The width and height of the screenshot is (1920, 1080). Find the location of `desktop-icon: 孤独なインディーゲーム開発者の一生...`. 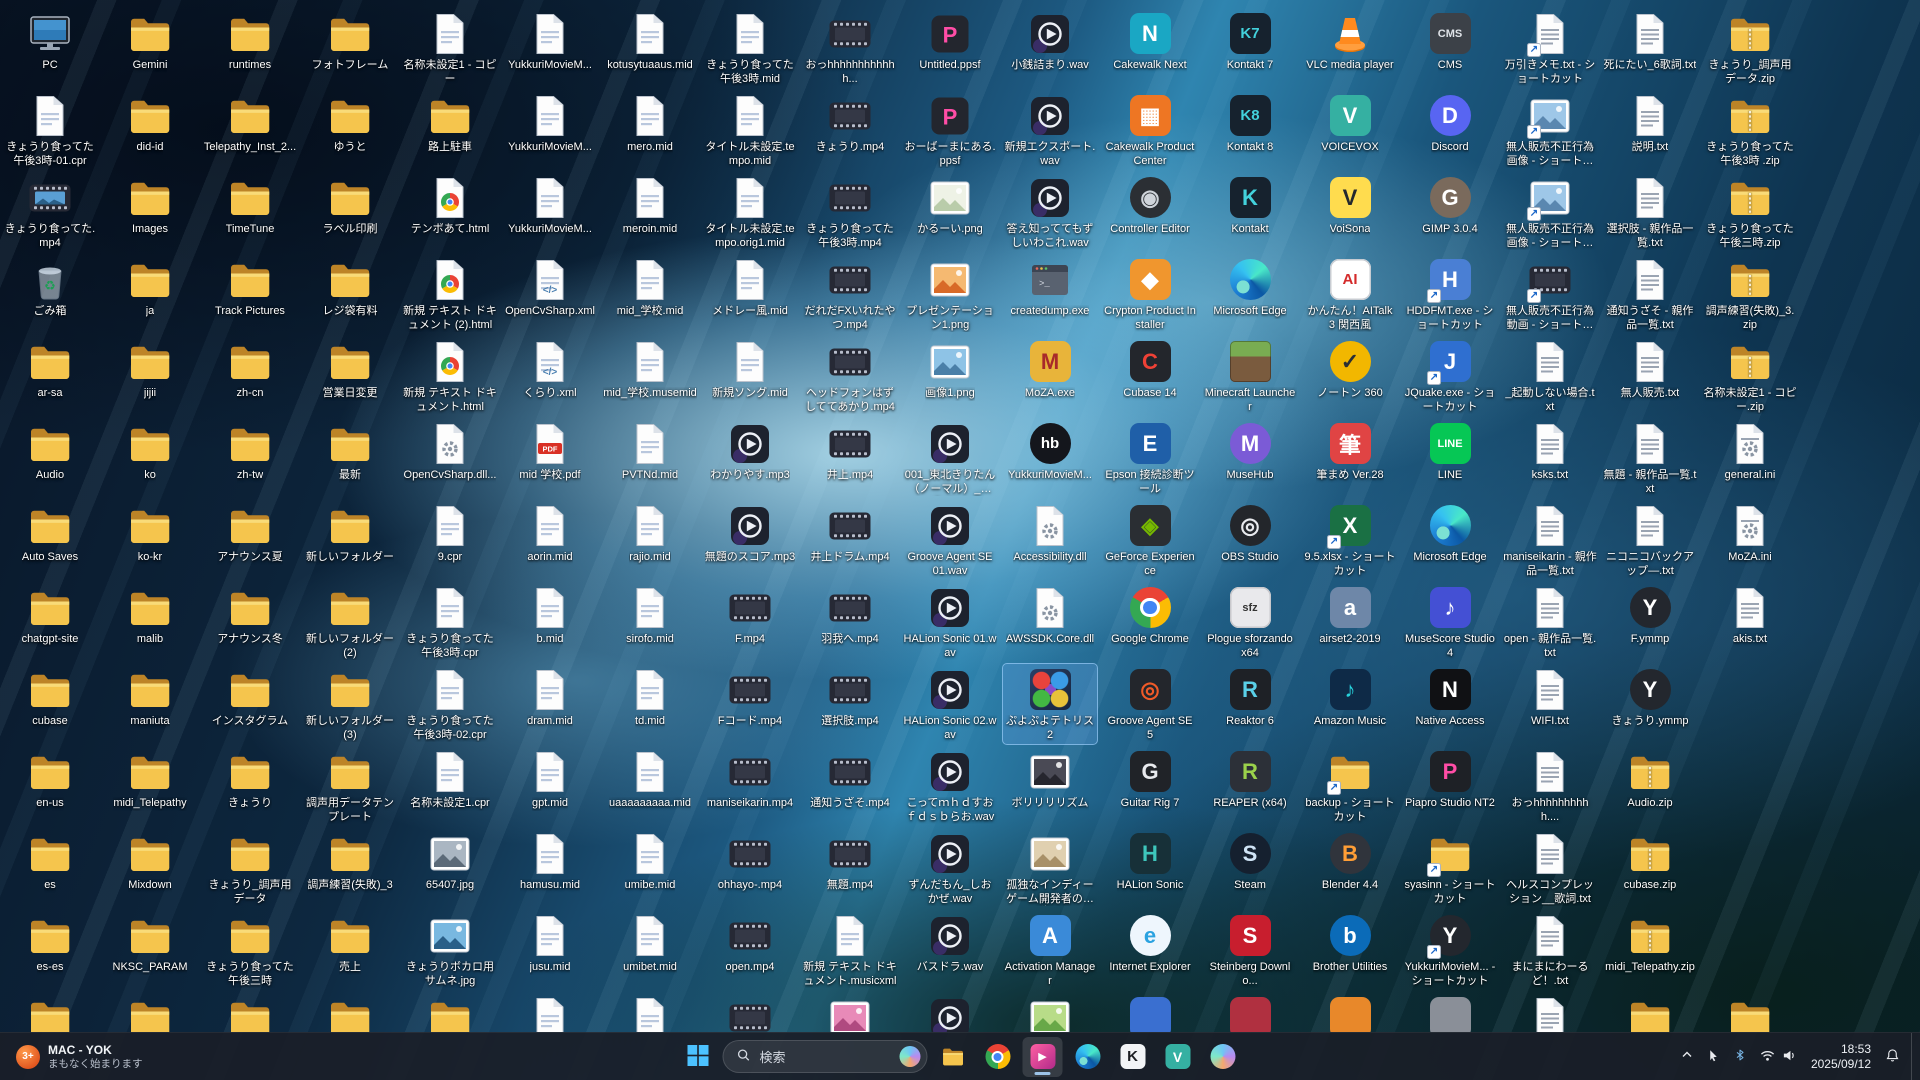

desktop-icon: 孤独なインディーゲーム開発者の一生... is located at coordinates (1050, 868).